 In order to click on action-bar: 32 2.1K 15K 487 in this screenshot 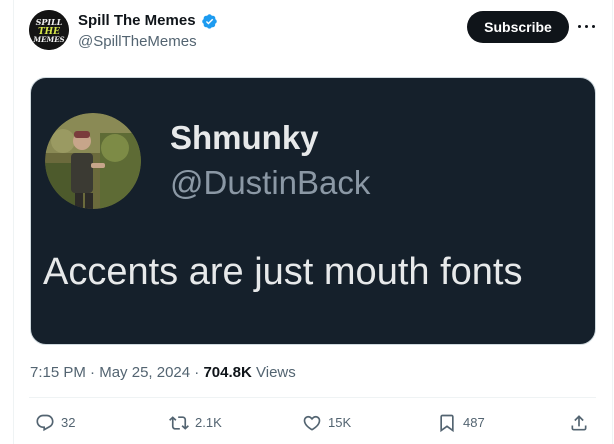, I will do `click(307, 423)`.